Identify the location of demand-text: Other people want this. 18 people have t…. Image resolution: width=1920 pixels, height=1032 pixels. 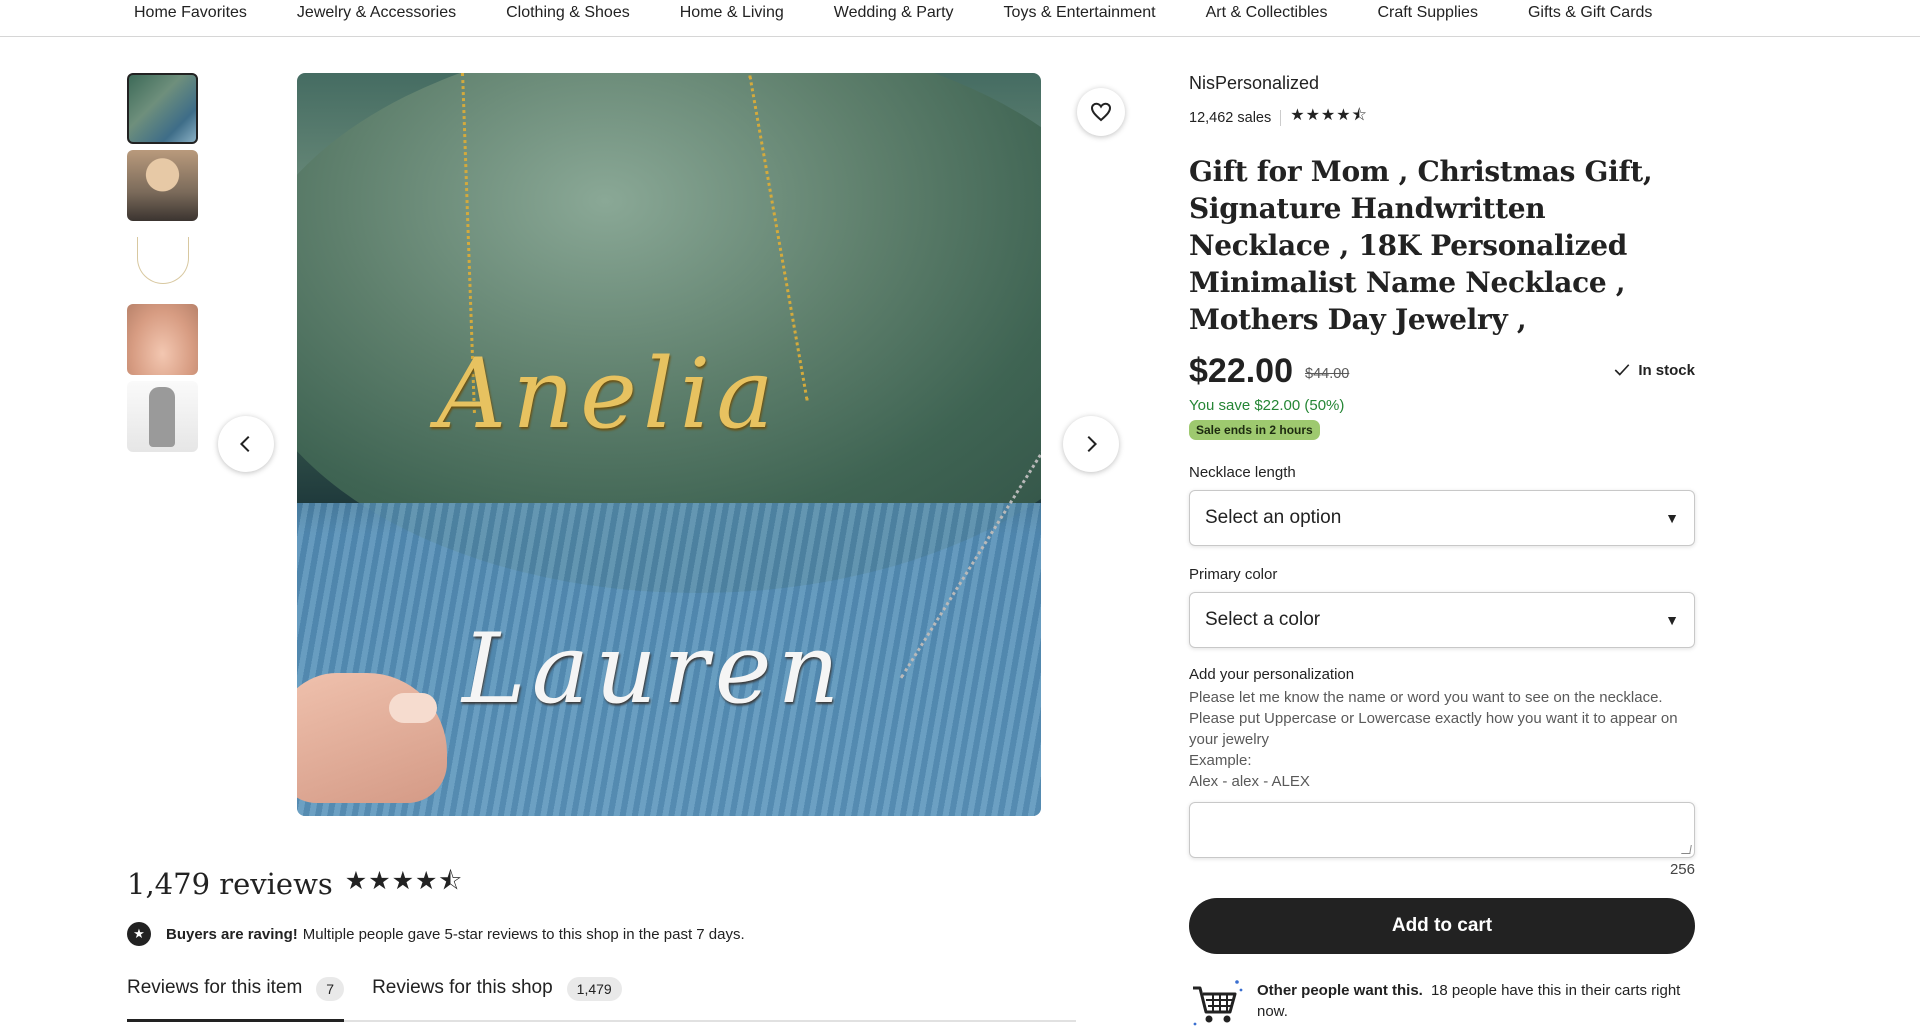
(1476, 1004).